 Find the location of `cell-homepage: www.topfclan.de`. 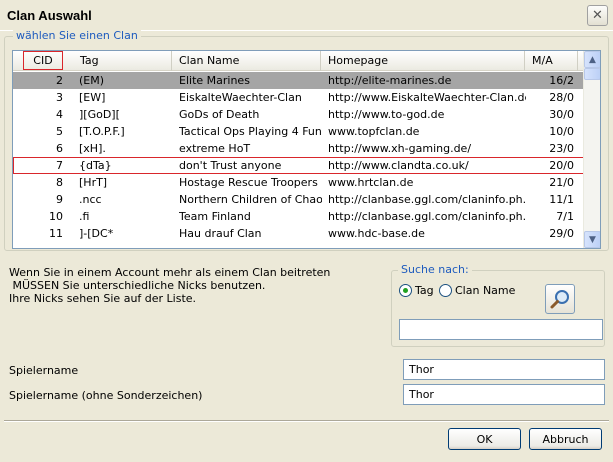

cell-homepage: www.topfclan.de is located at coordinates (374, 131).